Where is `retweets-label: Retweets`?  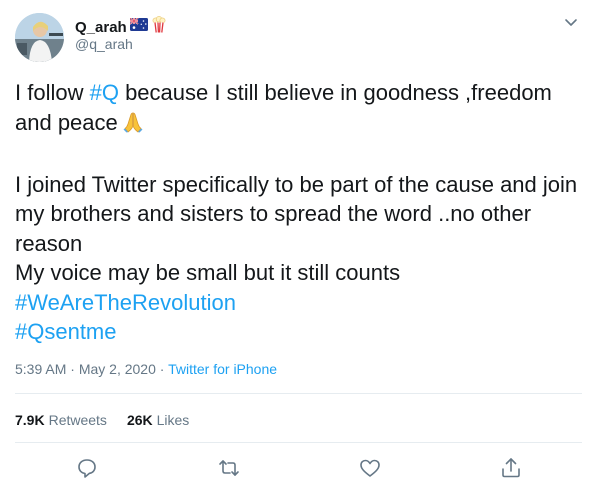 retweets-label: Retweets is located at coordinates (77, 420).